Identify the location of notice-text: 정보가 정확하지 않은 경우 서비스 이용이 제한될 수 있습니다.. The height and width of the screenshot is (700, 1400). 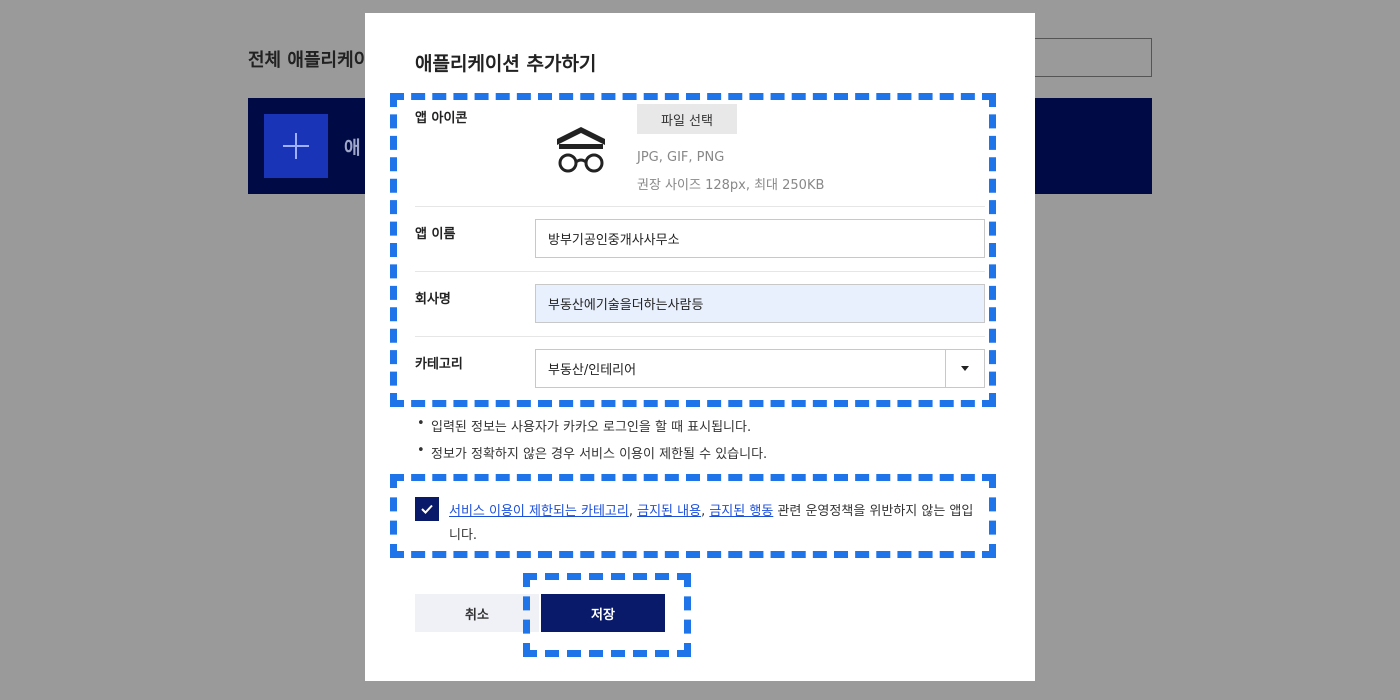
(599, 454).